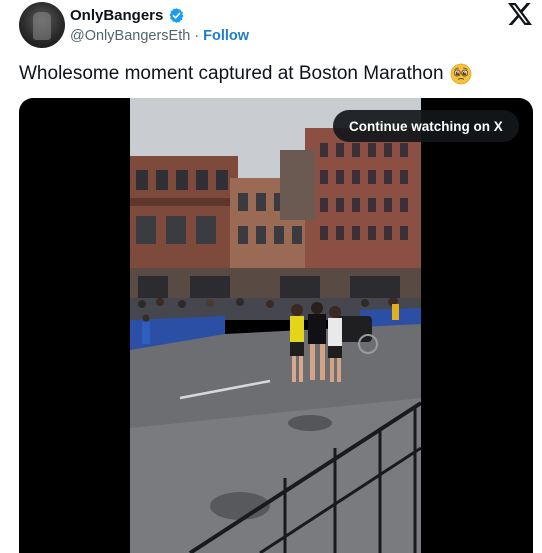 The width and height of the screenshot is (542, 553). I want to click on display-name: OnlyBangers, so click(116, 15).